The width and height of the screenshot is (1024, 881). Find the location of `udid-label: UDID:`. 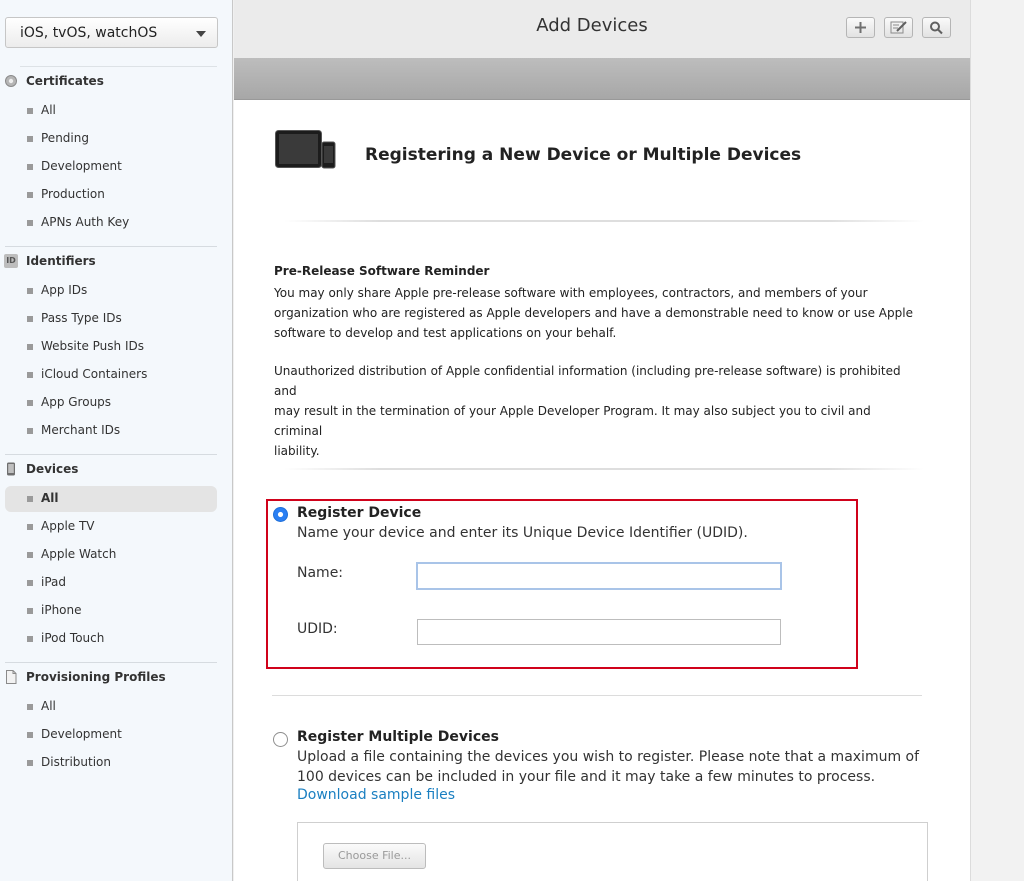

udid-label: UDID: is located at coordinates (317, 629).